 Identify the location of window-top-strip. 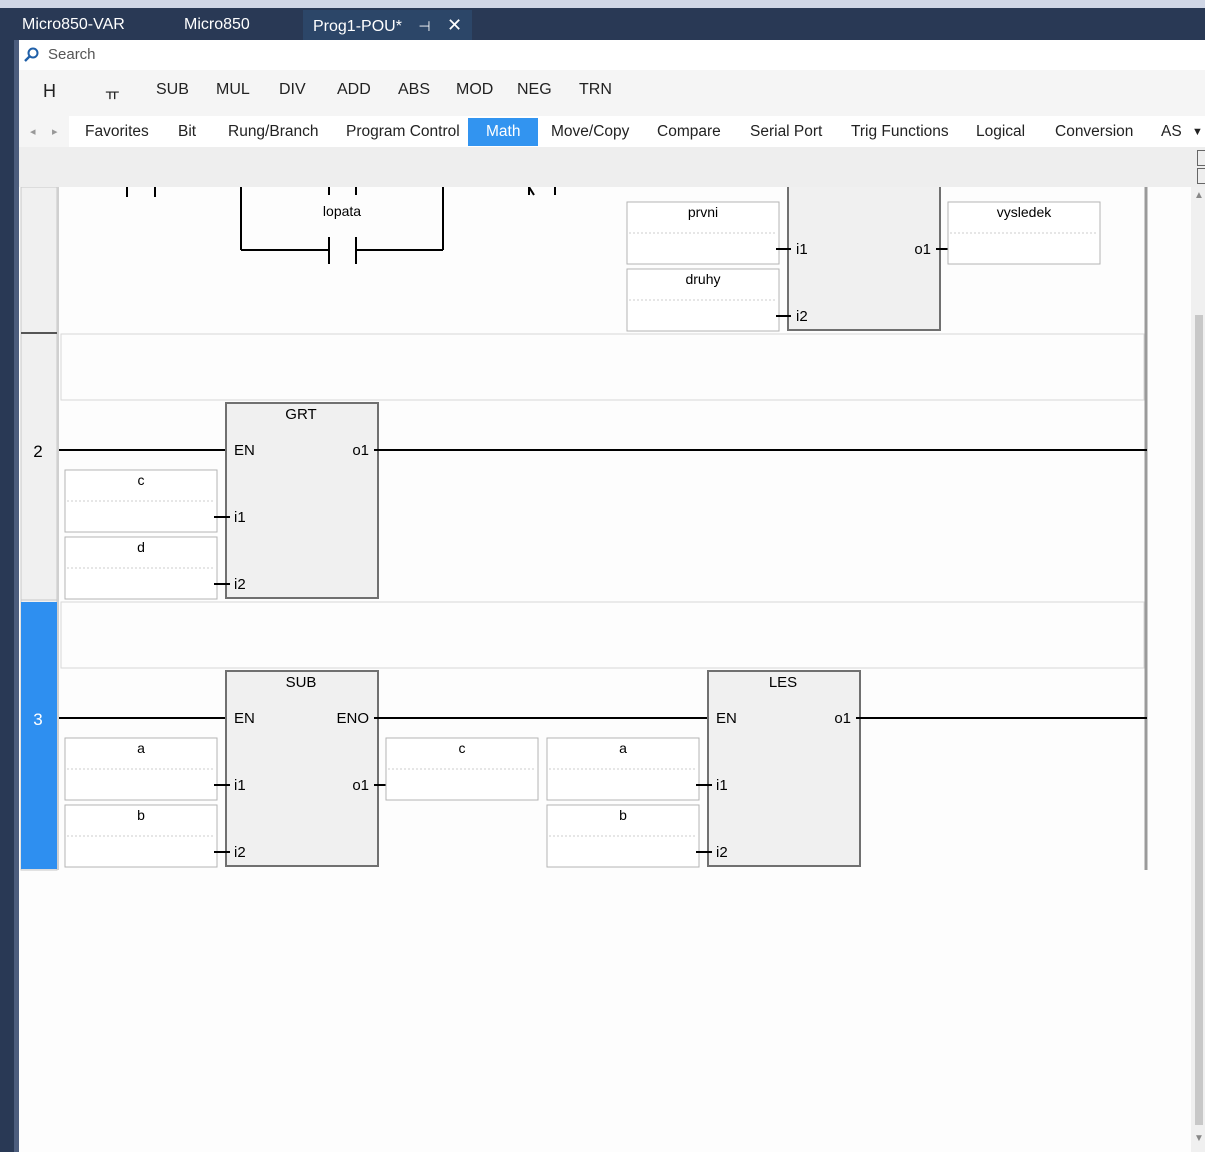
(602, 4).